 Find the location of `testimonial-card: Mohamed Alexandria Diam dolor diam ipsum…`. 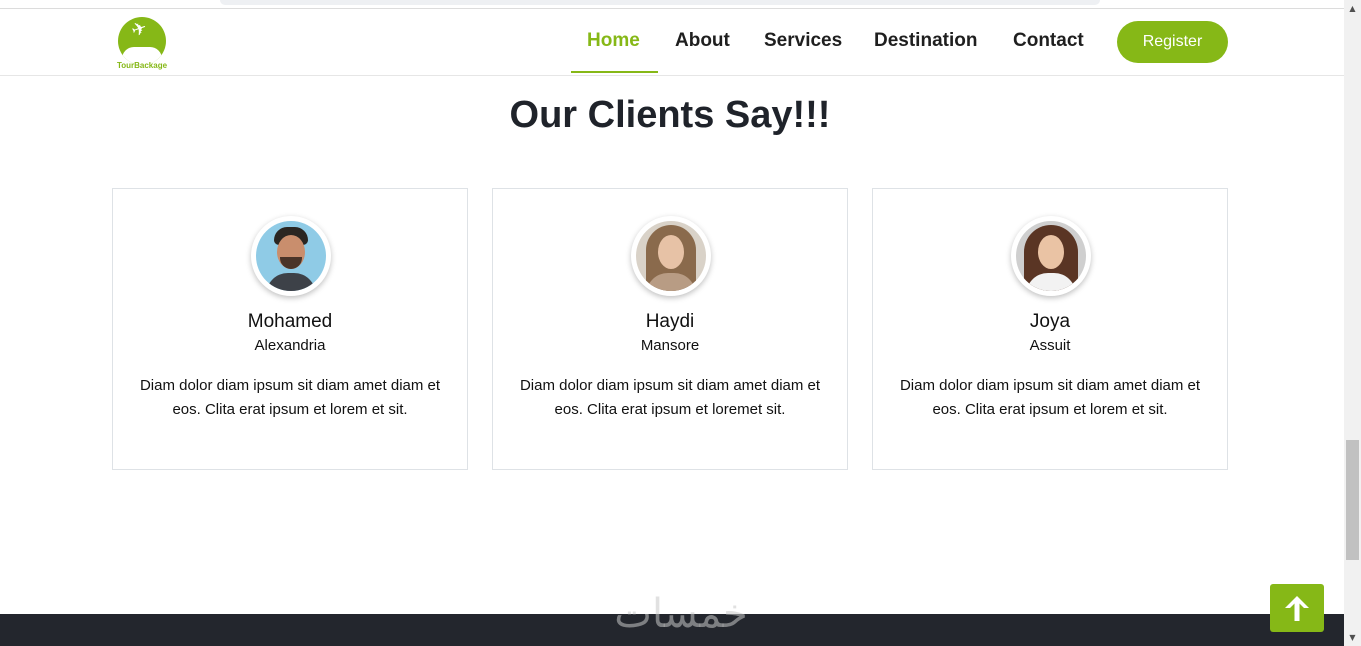

testimonial-card: Mohamed Alexandria Diam dolor diam ipsum… is located at coordinates (290, 329).